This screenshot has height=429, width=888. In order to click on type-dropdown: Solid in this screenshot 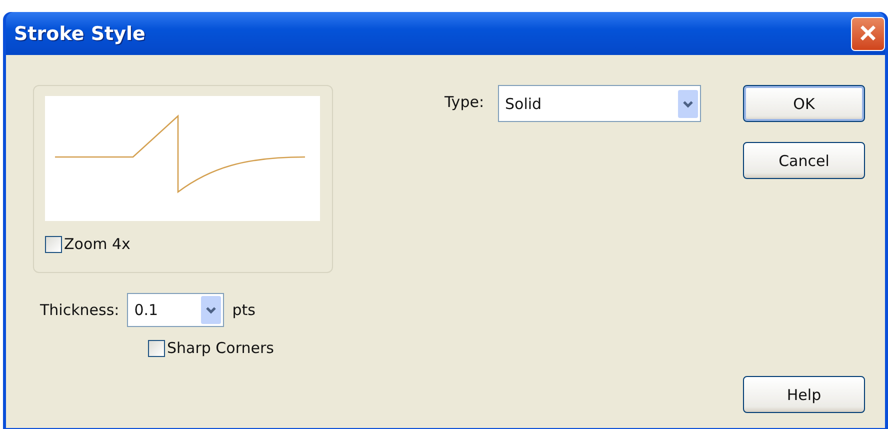, I will do `click(599, 103)`.